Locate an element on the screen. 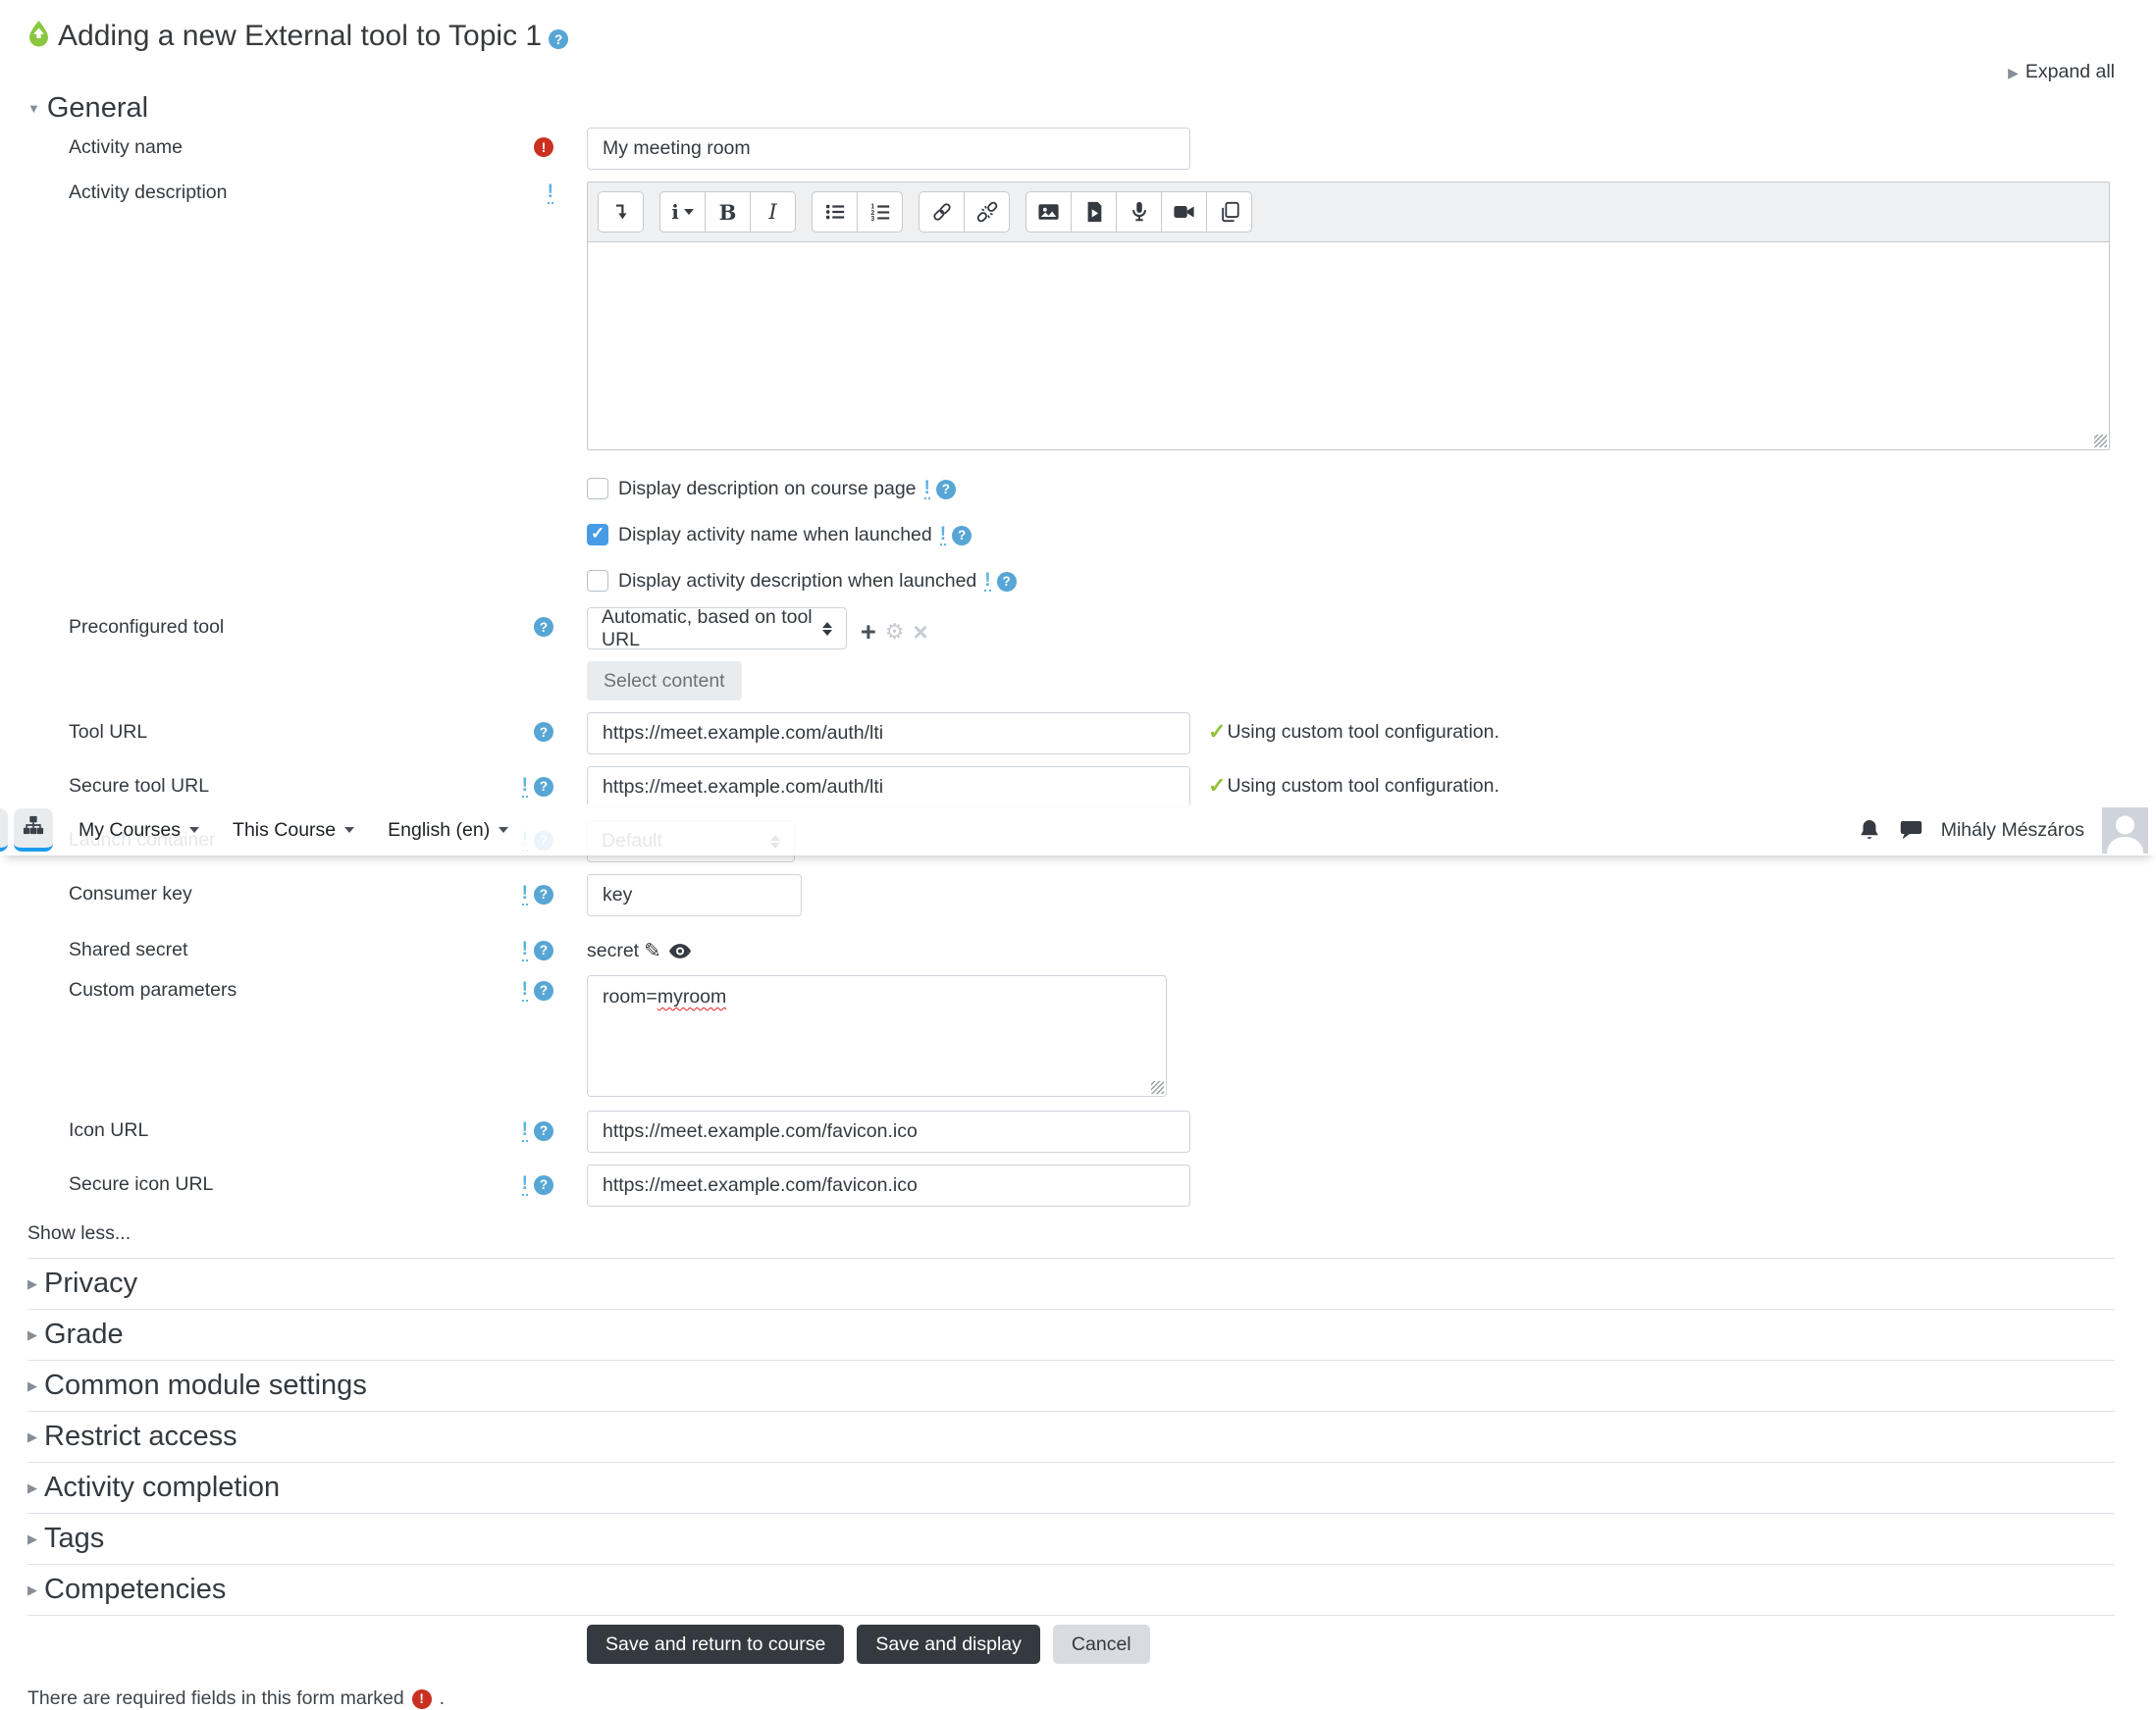 The image size is (2156, 1710). section-grade: ▶ Grade is located at coordinates (1071, 1335).